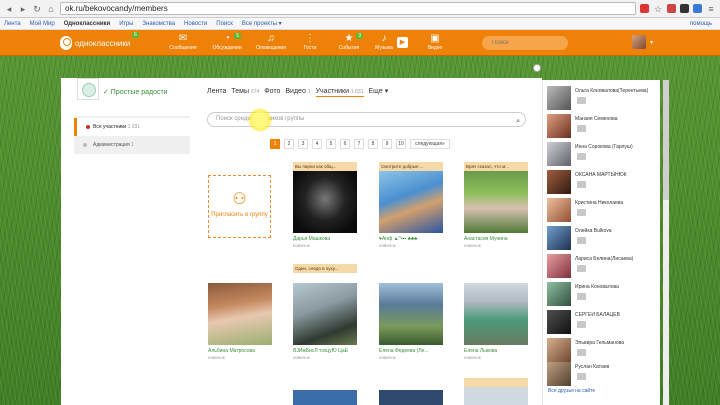 The width and height of the screenshot is (720, 405). What do you see at coordinates (317, 144) in the screenshot?
I see `page-button: 4` at bounding box center [317, 144].